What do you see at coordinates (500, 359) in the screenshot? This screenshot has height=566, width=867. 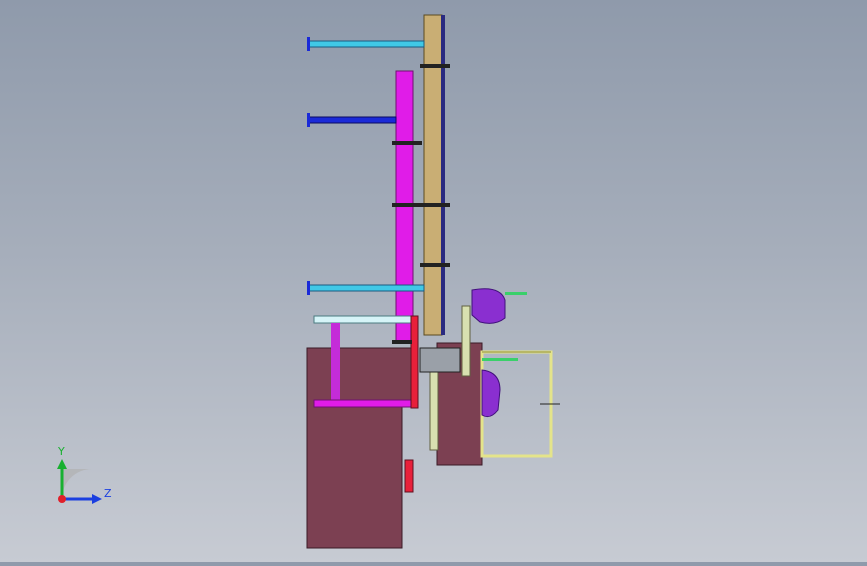 I see `green-rod-mid` at bounding box center [500, 359].